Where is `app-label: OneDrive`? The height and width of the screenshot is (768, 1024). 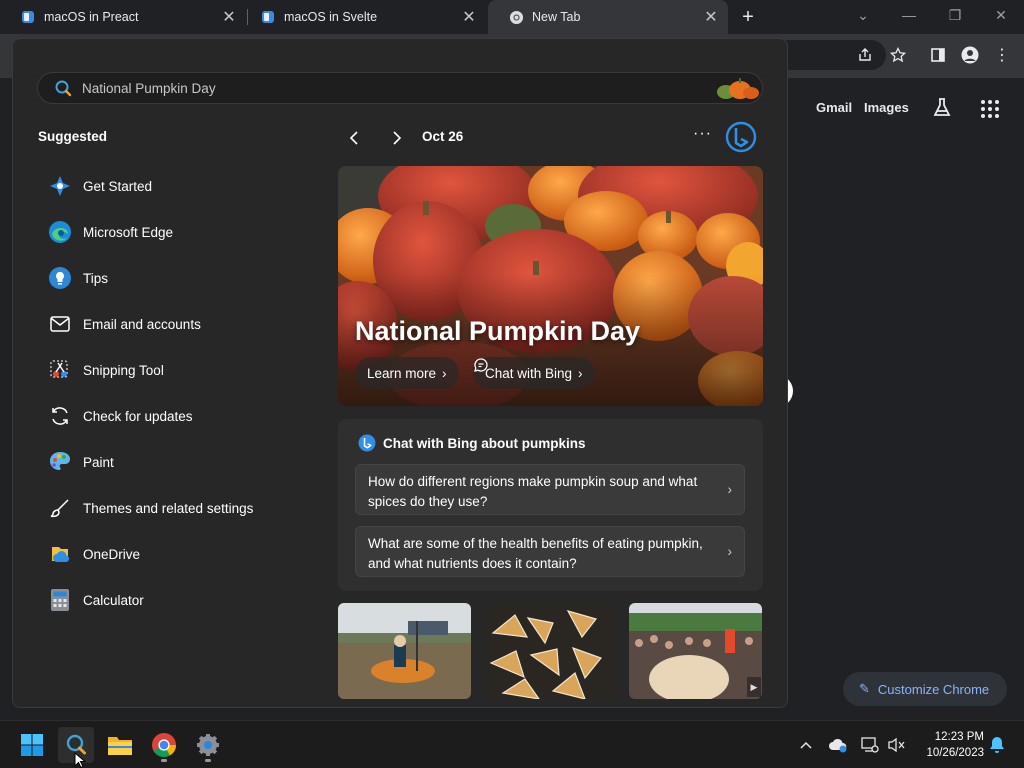
app-label: OneDrive is located at coordinates (112, 554).